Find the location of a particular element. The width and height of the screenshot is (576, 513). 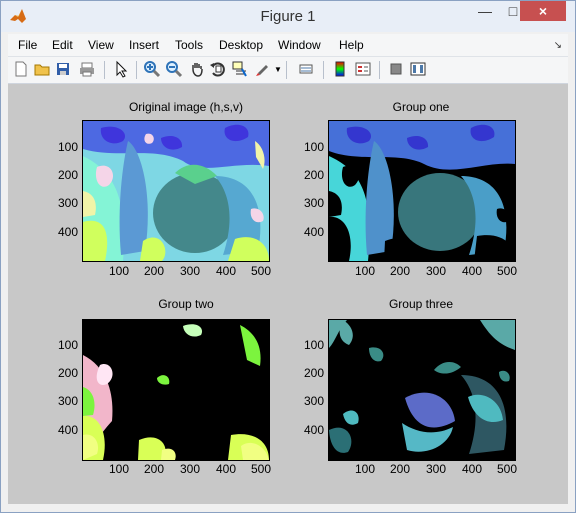

group-one-image is located at coordinates (422, 191).